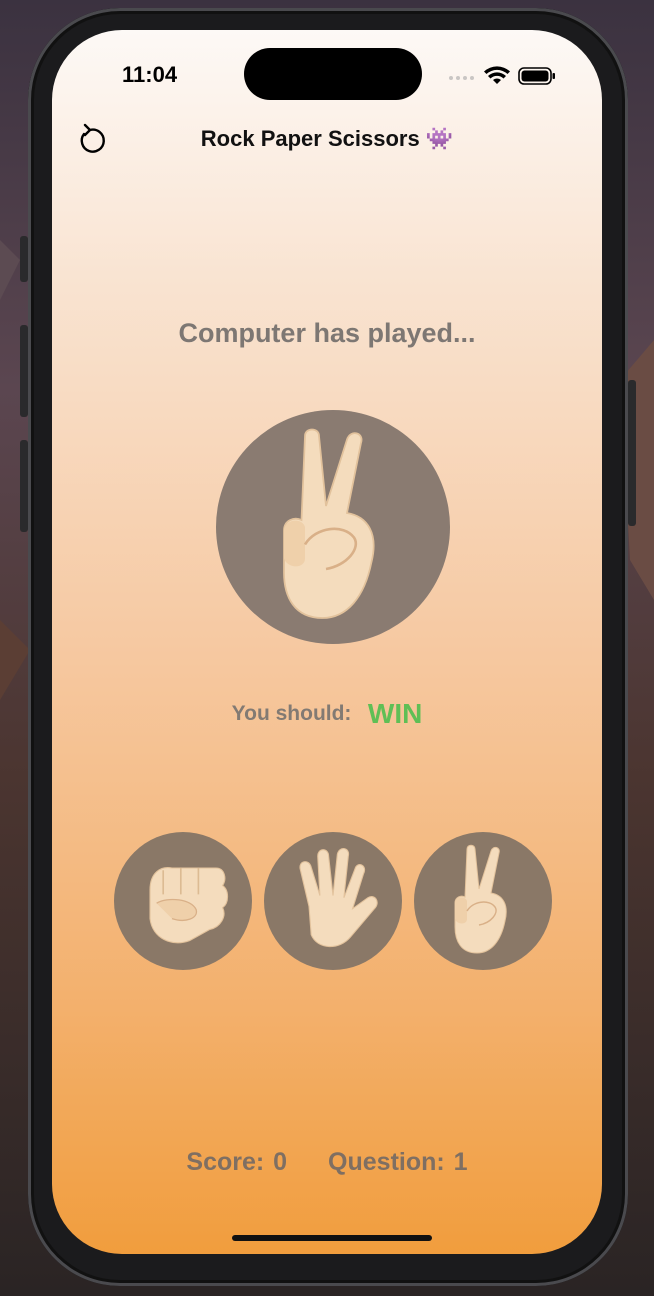 This screenshot has width=654, height=1296. Describe the element at coordinates (536, 76) in the screenshot. I see `battery-icon` at that location.